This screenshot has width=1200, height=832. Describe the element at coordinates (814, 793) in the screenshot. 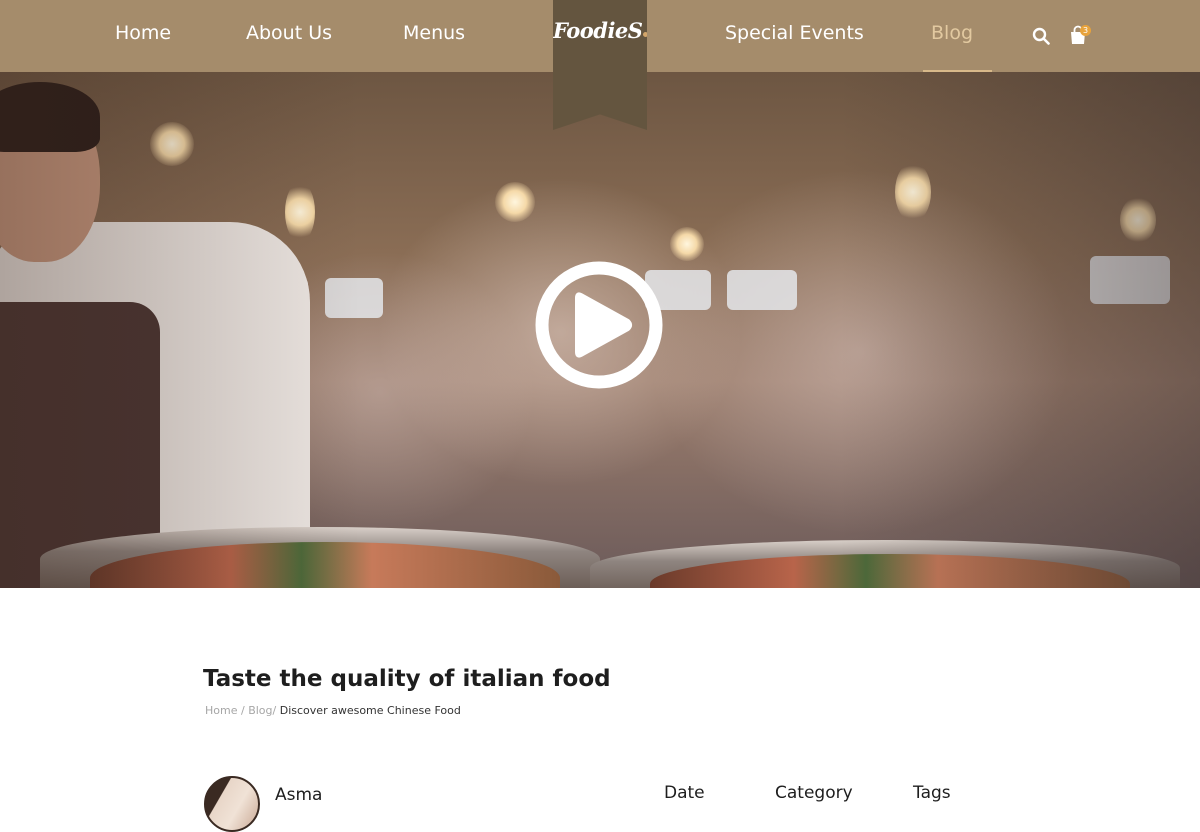

I see `meta-category-label: Category` at that location.